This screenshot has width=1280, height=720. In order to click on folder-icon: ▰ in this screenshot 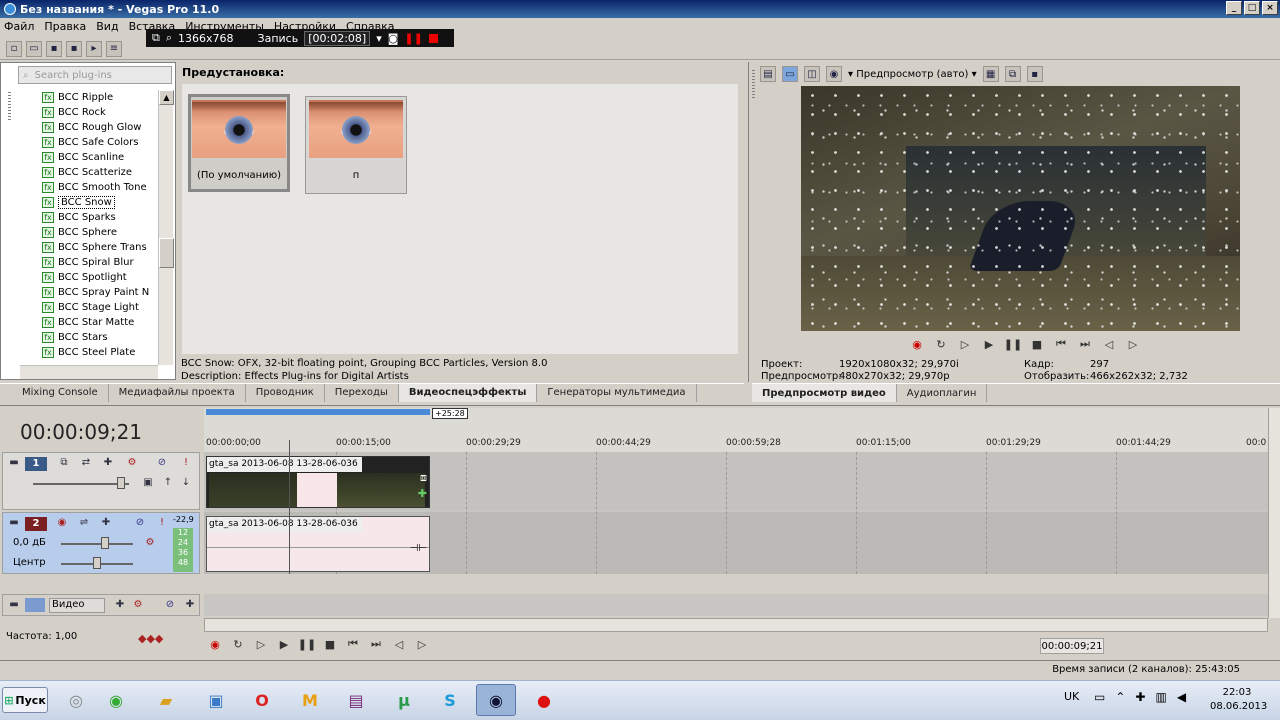, I will do `click(166, 700)`.